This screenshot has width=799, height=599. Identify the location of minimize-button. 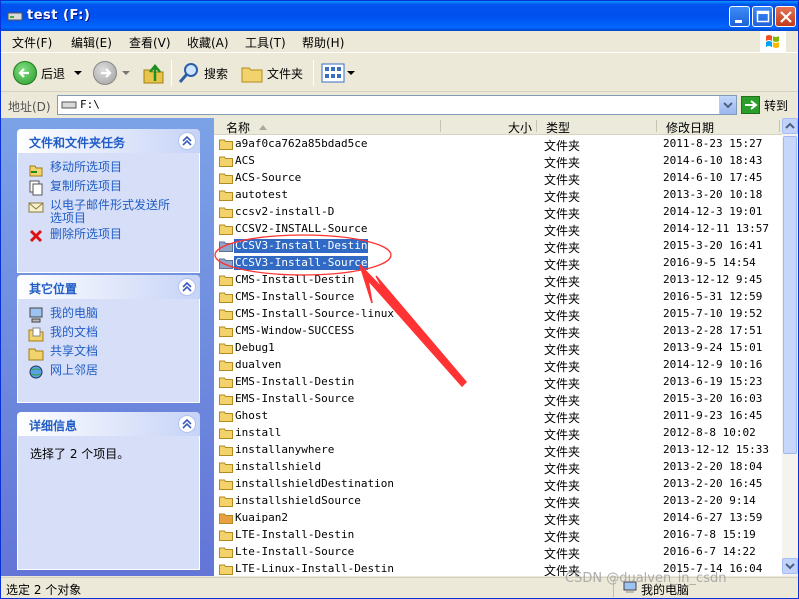
(739, 16).